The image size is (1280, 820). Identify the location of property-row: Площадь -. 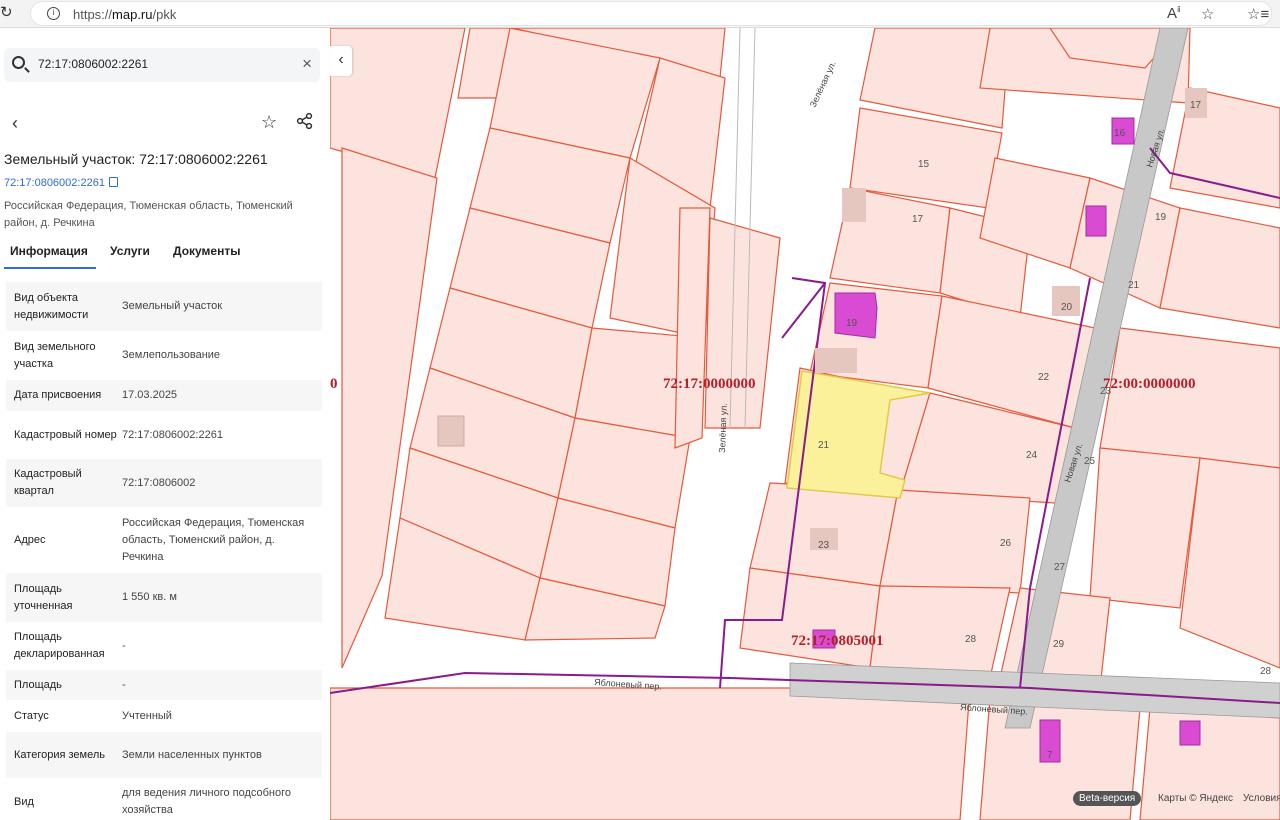
(164, 685).